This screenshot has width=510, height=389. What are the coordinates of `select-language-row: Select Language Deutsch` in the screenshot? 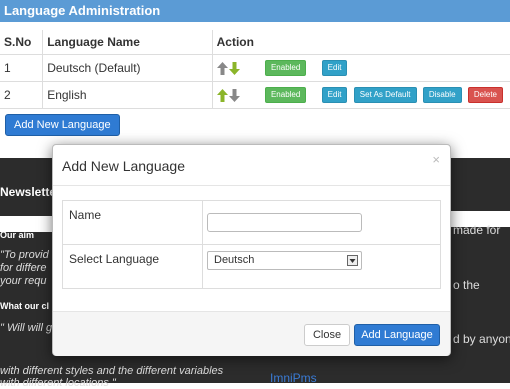 It's located at (251, 266).